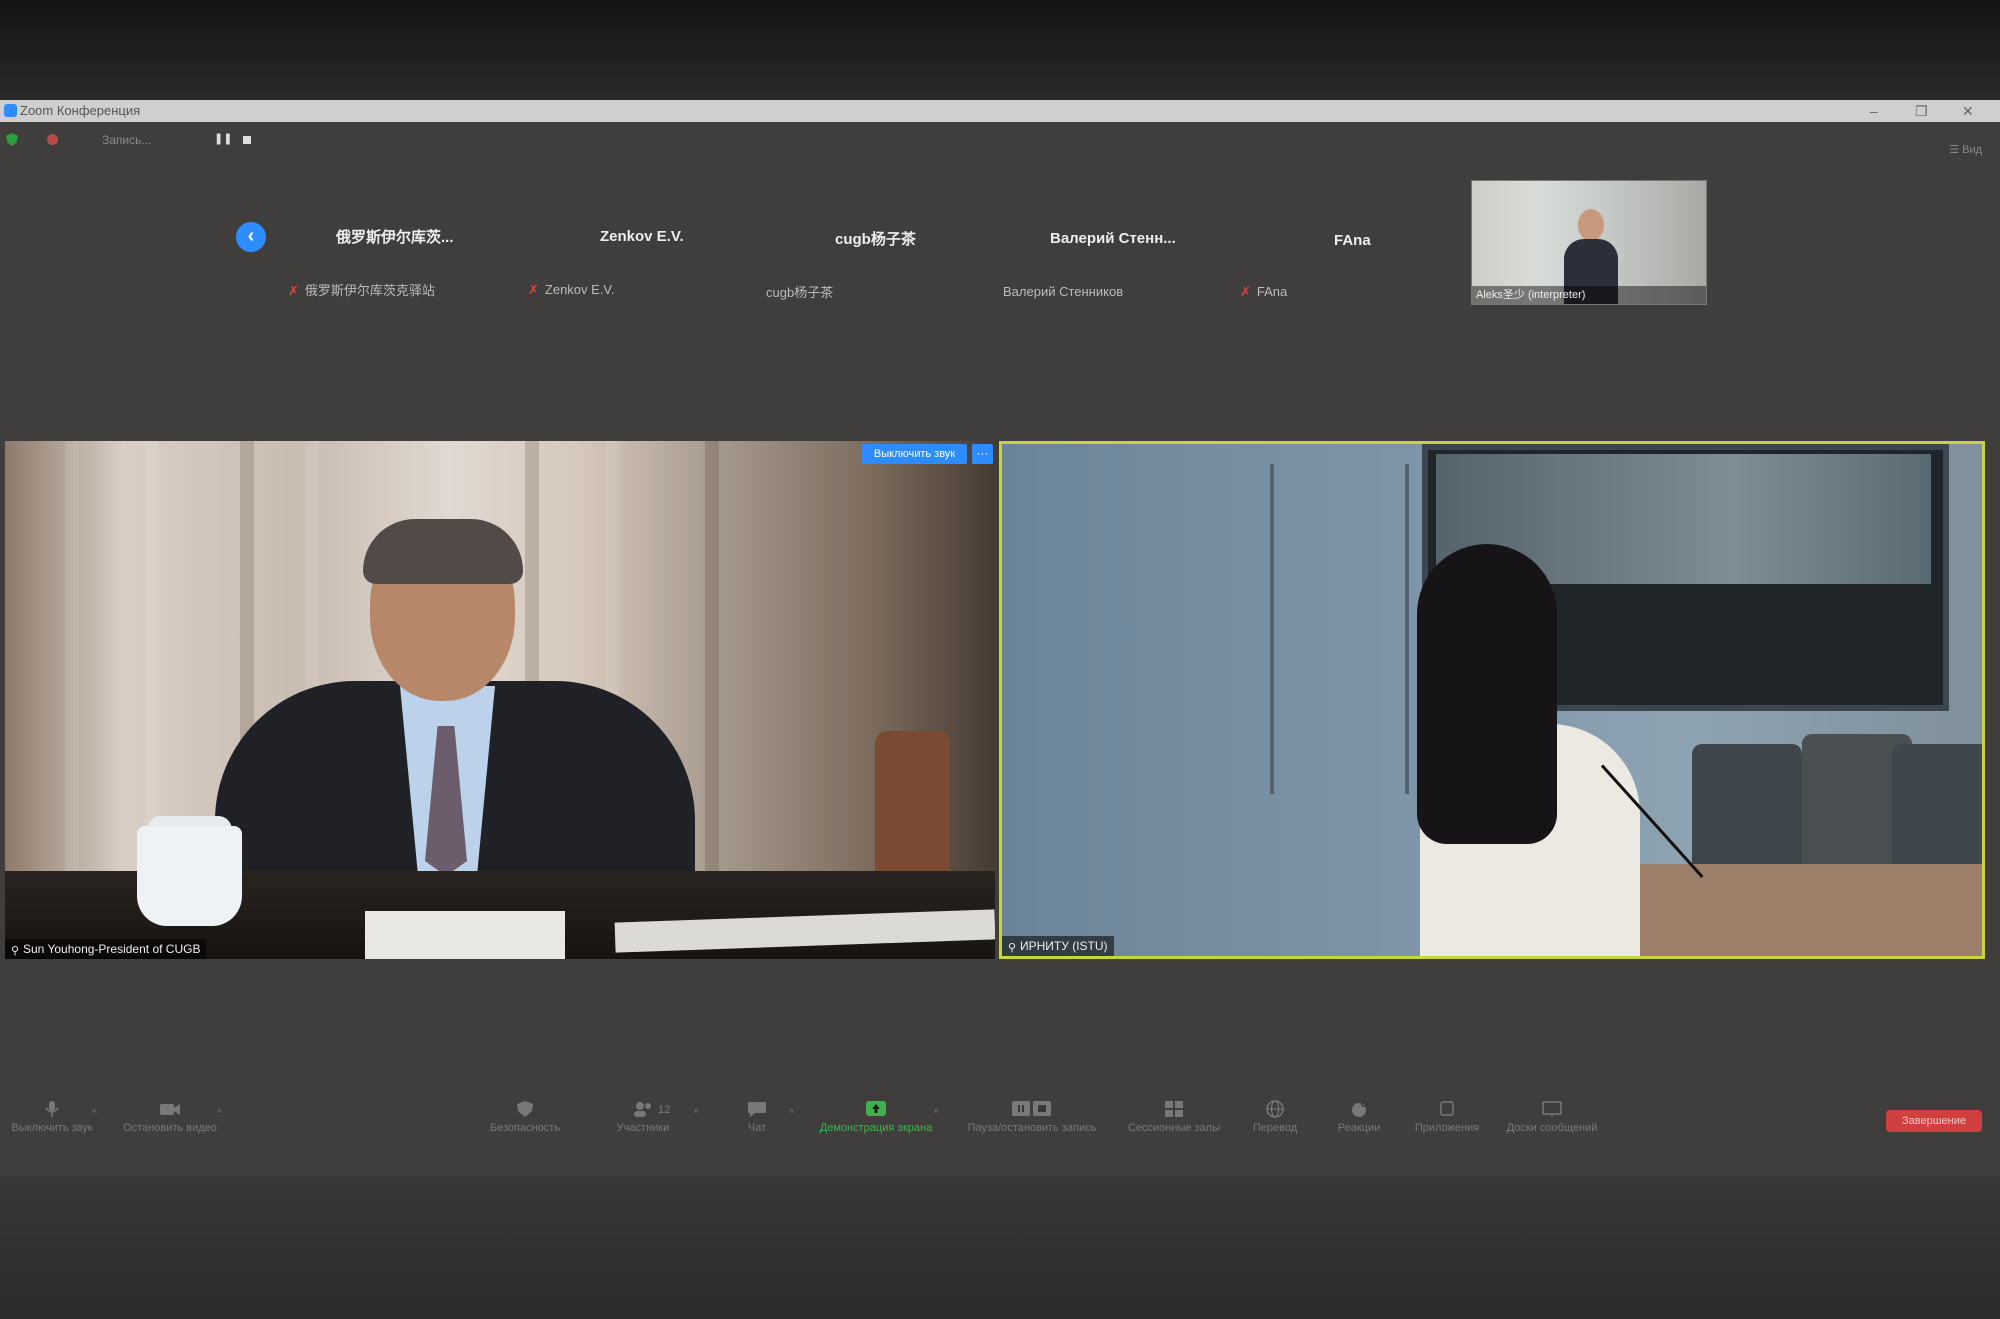  I want to click on smiley-plus-icon: +, so click(1359, 1109).